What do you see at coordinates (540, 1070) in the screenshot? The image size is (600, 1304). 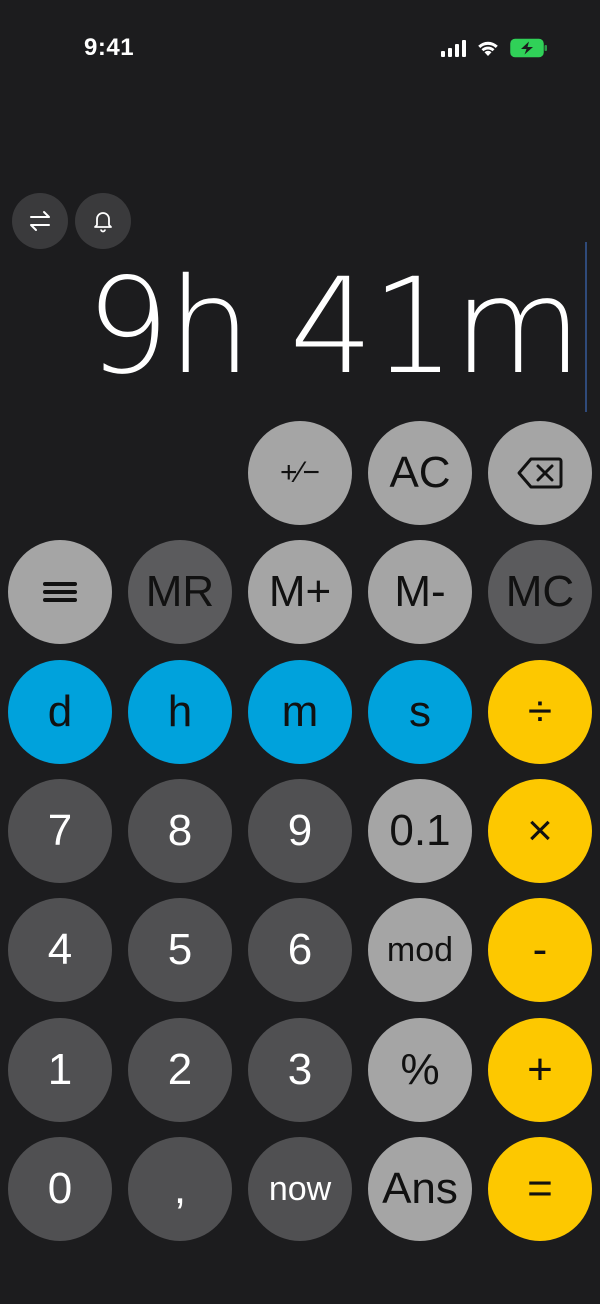 I see `plus-button: +` at bounding box center [540, 1070].